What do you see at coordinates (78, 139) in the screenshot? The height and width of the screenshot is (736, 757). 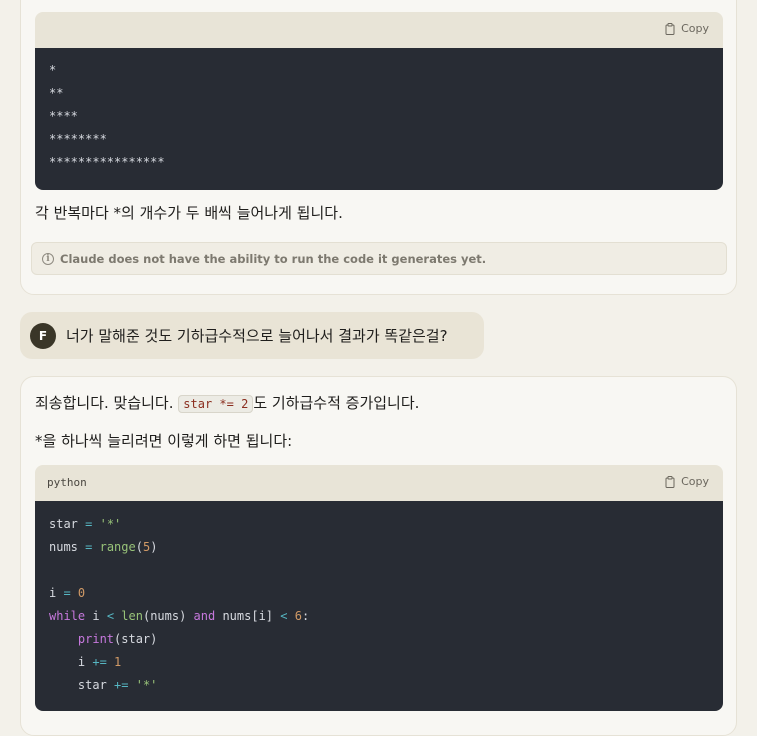 I see `code-line: ********` at bounding box center [78, 139].